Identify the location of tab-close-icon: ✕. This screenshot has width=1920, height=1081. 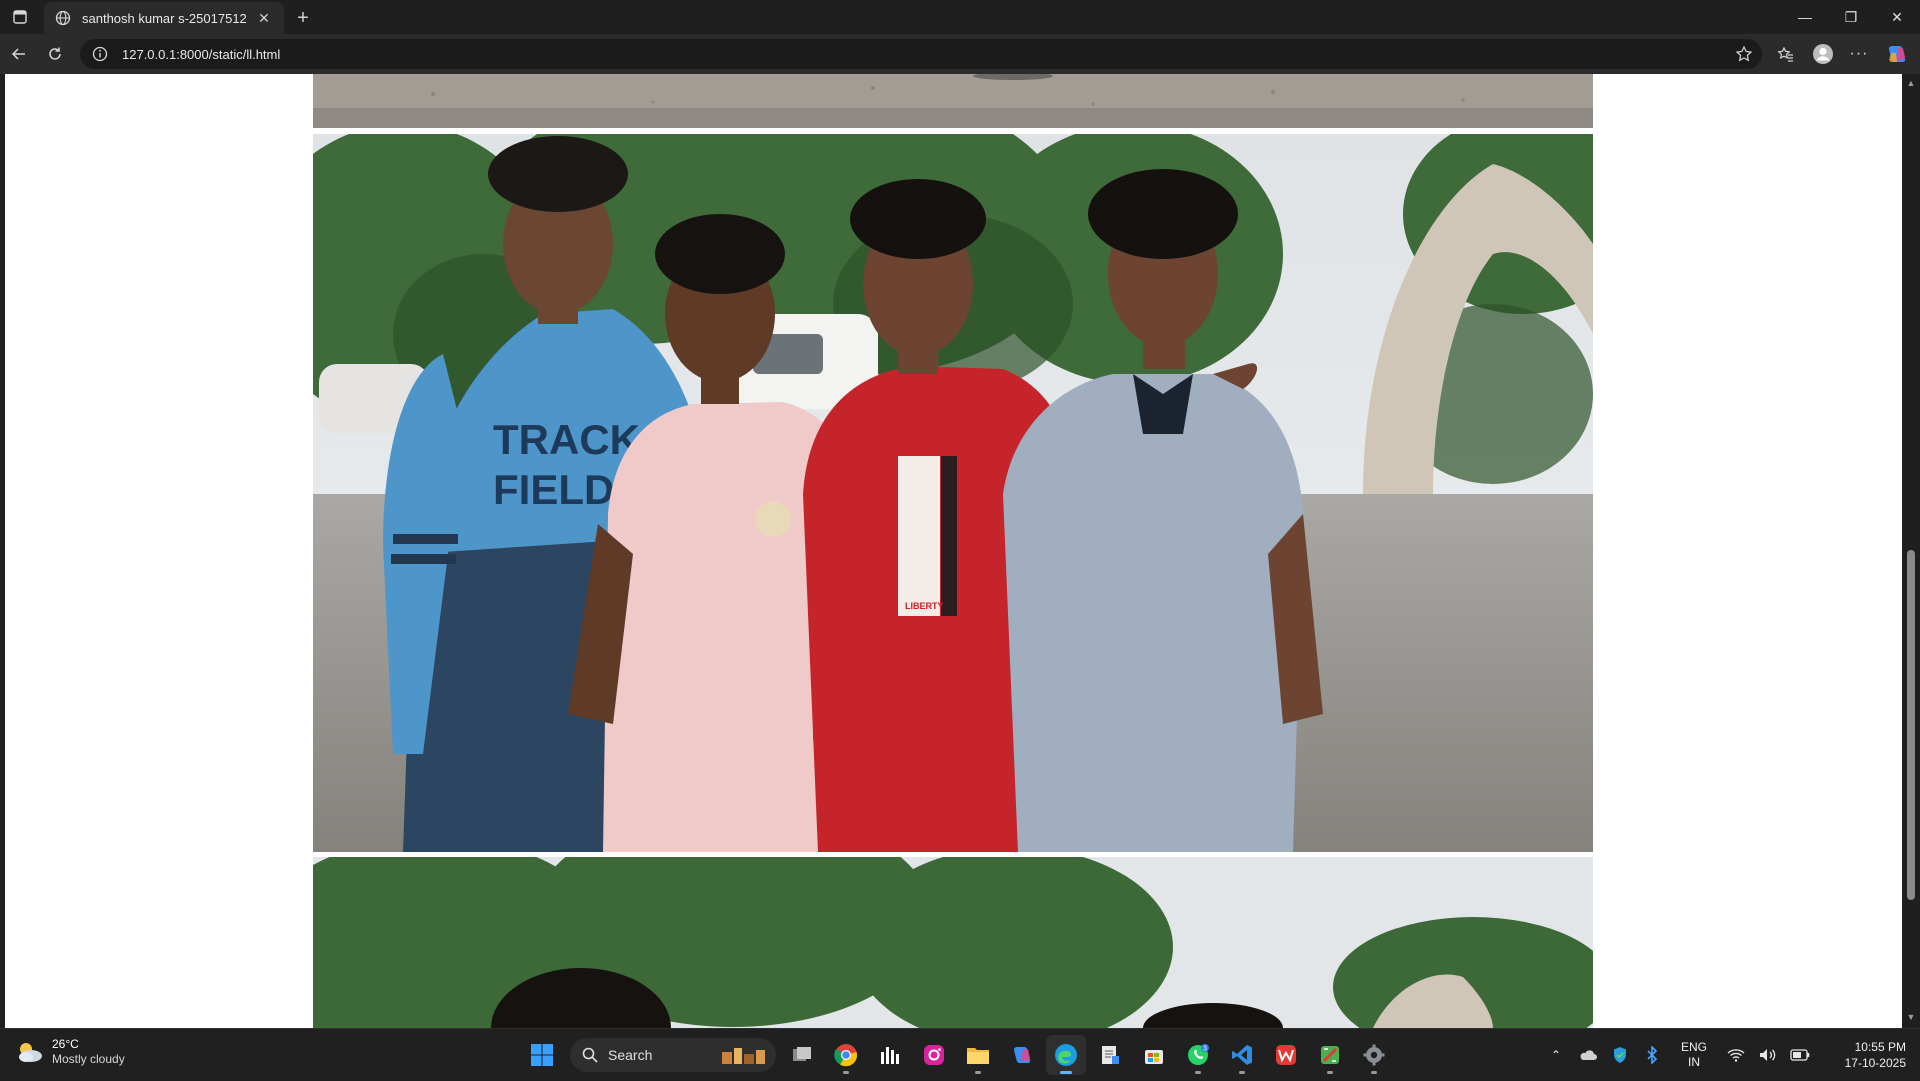
(264, 18).